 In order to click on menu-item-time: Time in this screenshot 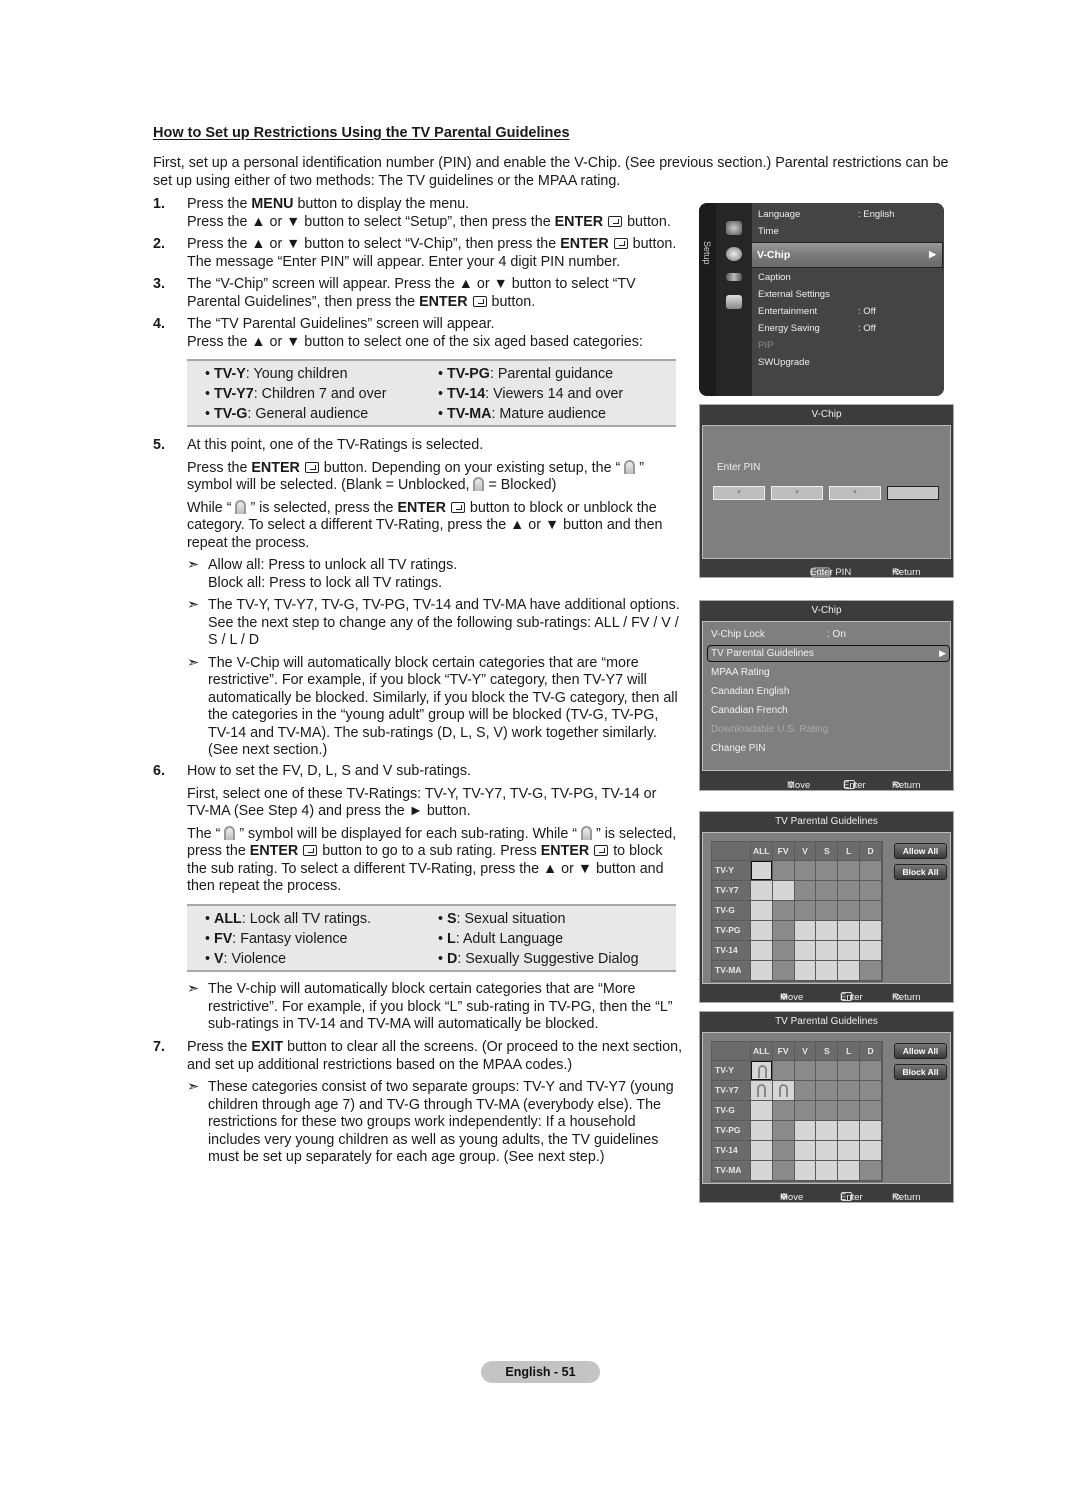, I will do `click(768, 231)`.